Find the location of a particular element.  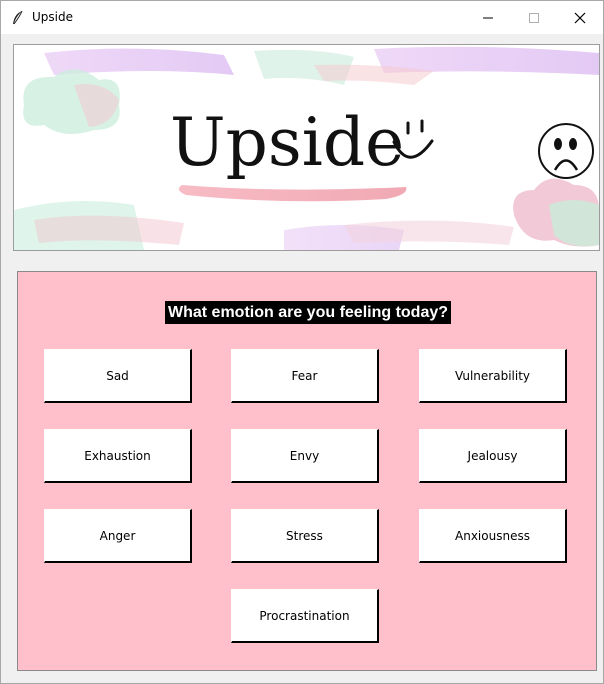

emotion-button-envy: Envy is located at coordinates (305, 456).